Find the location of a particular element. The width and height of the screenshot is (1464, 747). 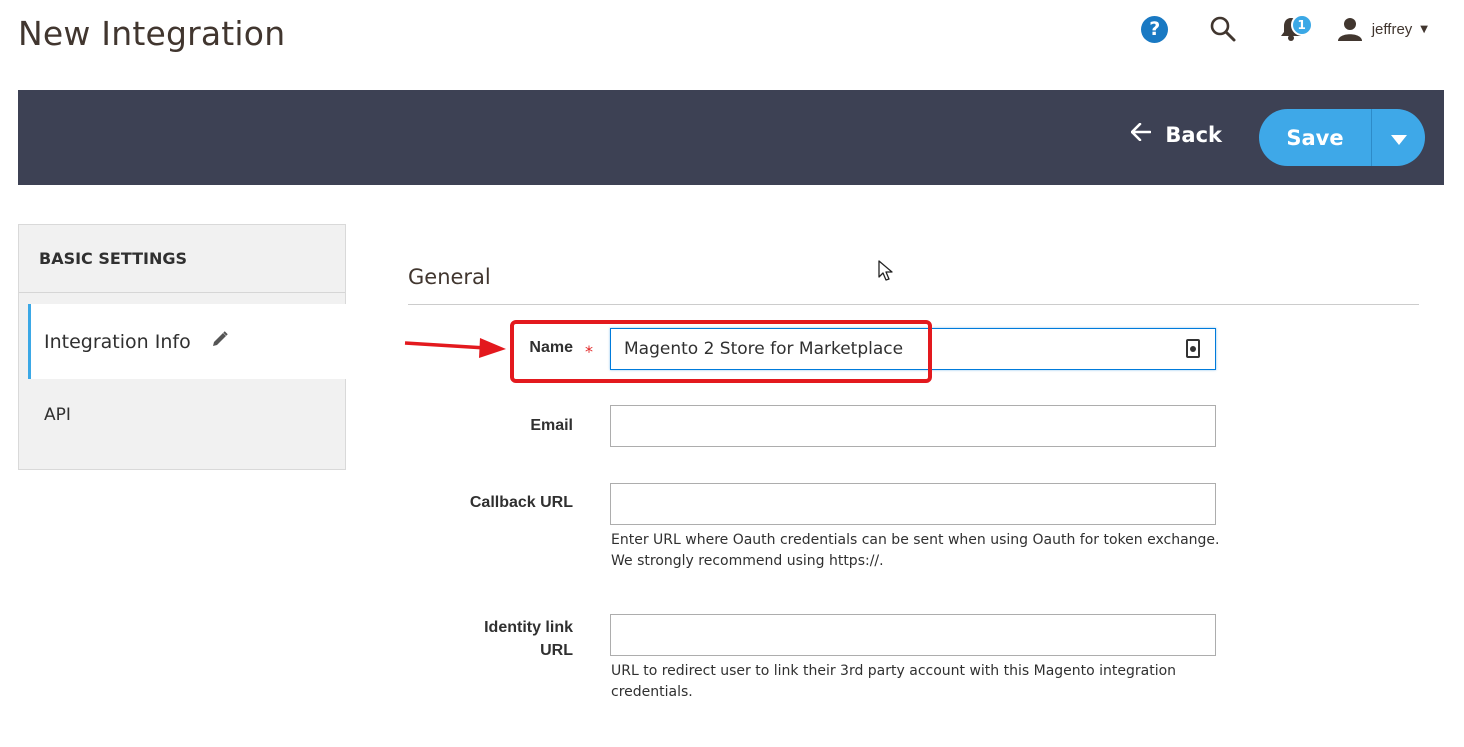

email-input is located at coordinates (913, 426).